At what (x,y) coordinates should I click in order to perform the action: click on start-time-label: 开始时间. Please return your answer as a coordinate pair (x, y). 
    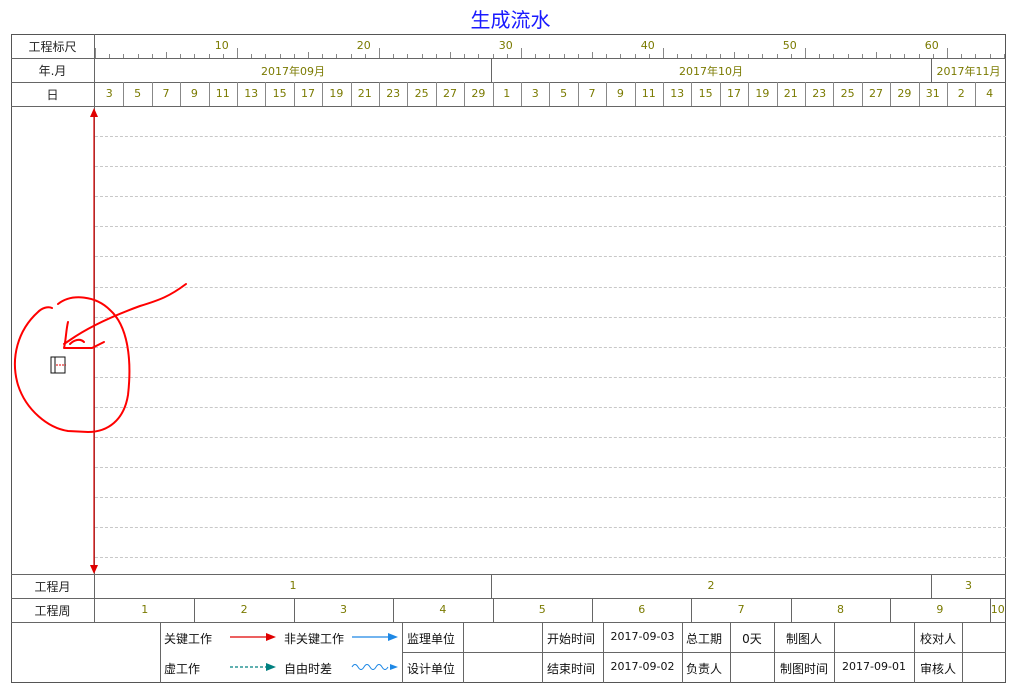
    Looking at the image, I should click on (571, 639).